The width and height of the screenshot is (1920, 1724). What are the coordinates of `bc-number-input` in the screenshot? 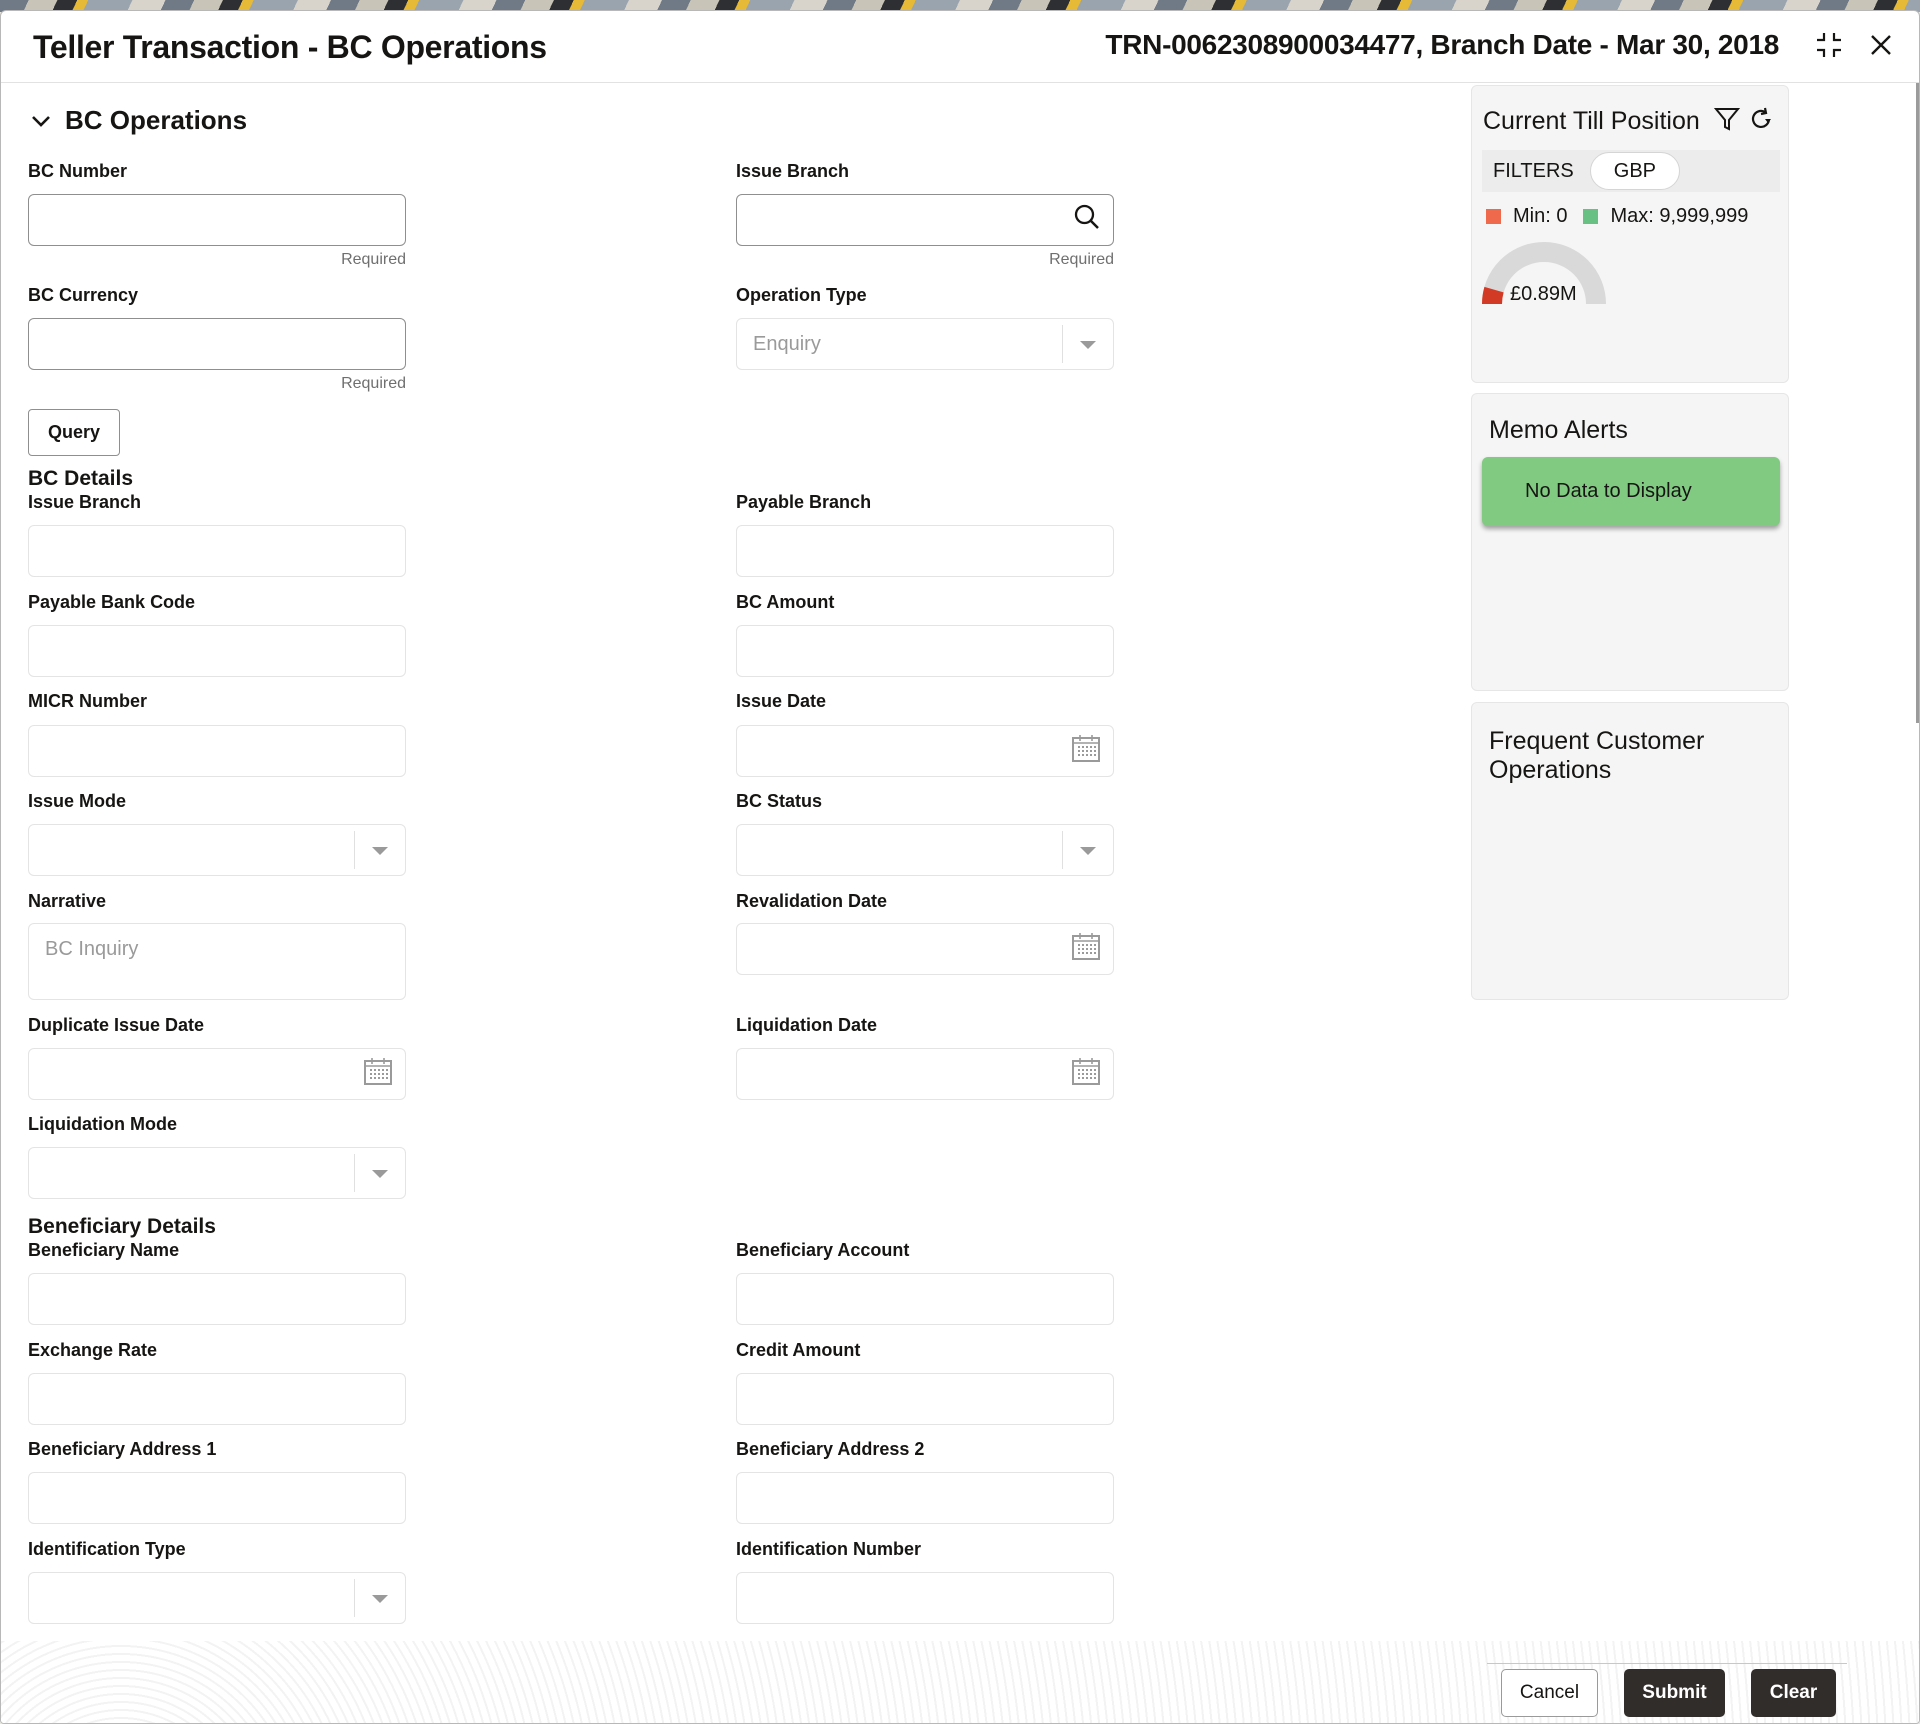 It's located at (217, 220).